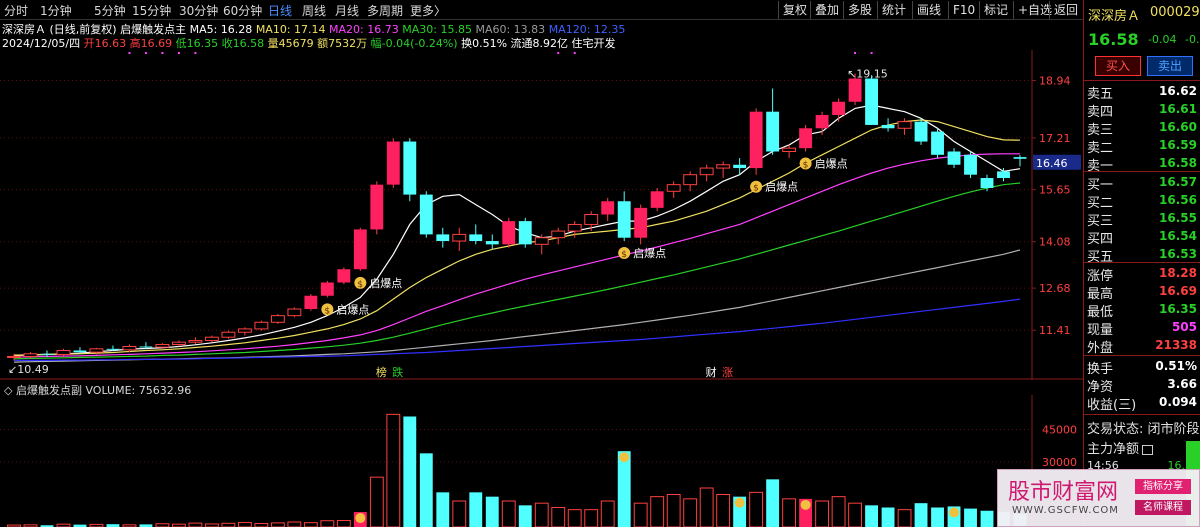 The width and height of the screenshot is (1200, 527). I want to click on stat2-row: 净资 3.66, so click(1142, 385).